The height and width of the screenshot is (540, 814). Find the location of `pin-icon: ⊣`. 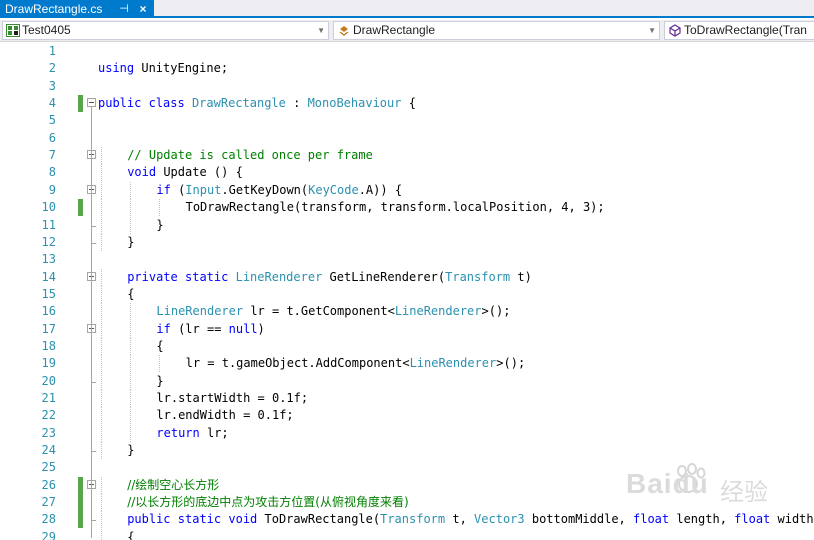

pin-icon: ⊣ is located at coordinates (124, 9).